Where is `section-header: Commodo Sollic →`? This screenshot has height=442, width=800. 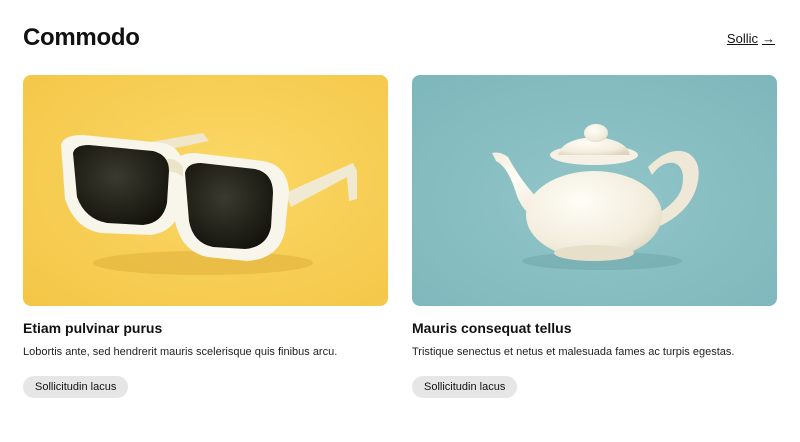
section-header: Commodo Sollic → is located at coordinates (399, 38).